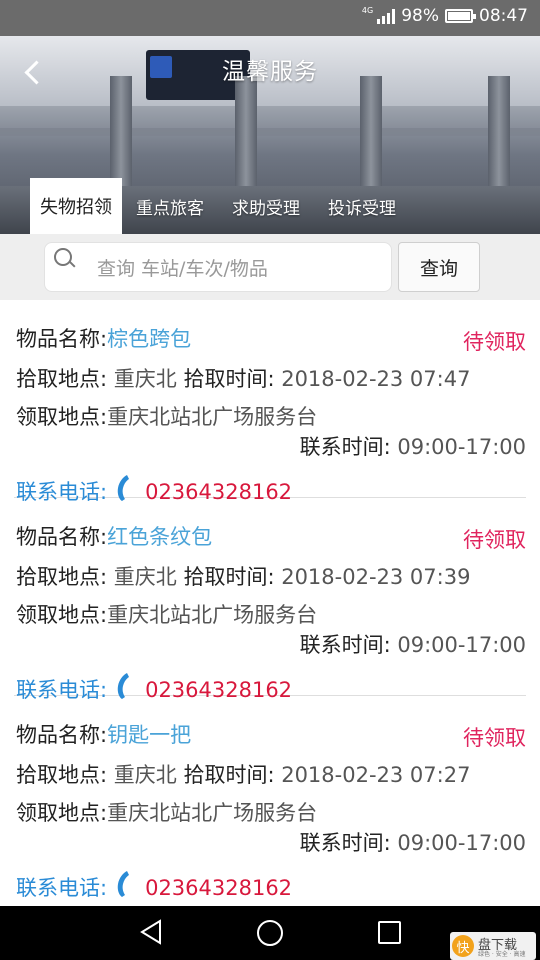 The width and height of the screenshot is (540, 960). I want to click on item-name: 棕色跨包, so click(149, 339).